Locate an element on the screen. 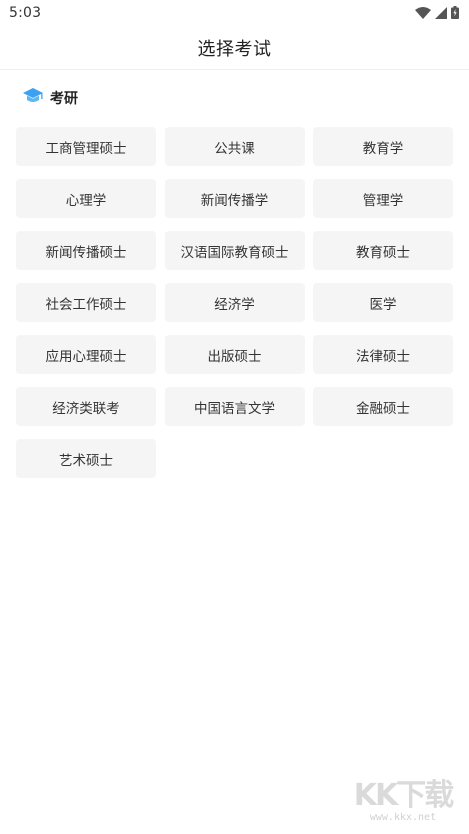 This screenshot has height=834, width=469. exam-option: 经济学 is located at coordinates (234, 302).